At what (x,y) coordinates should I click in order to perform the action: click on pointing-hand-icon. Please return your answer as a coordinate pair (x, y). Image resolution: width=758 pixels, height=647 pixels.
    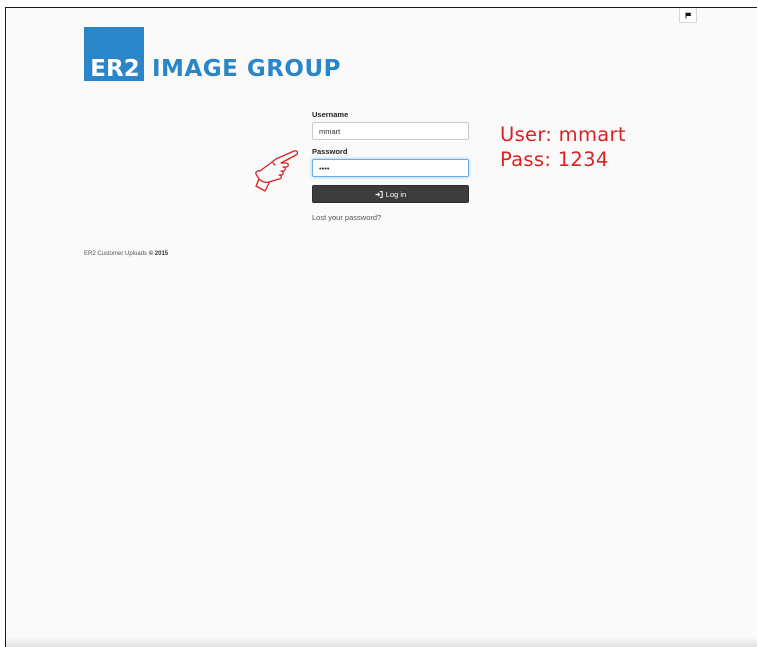
    Looking at the image, I should click on (277, 171).